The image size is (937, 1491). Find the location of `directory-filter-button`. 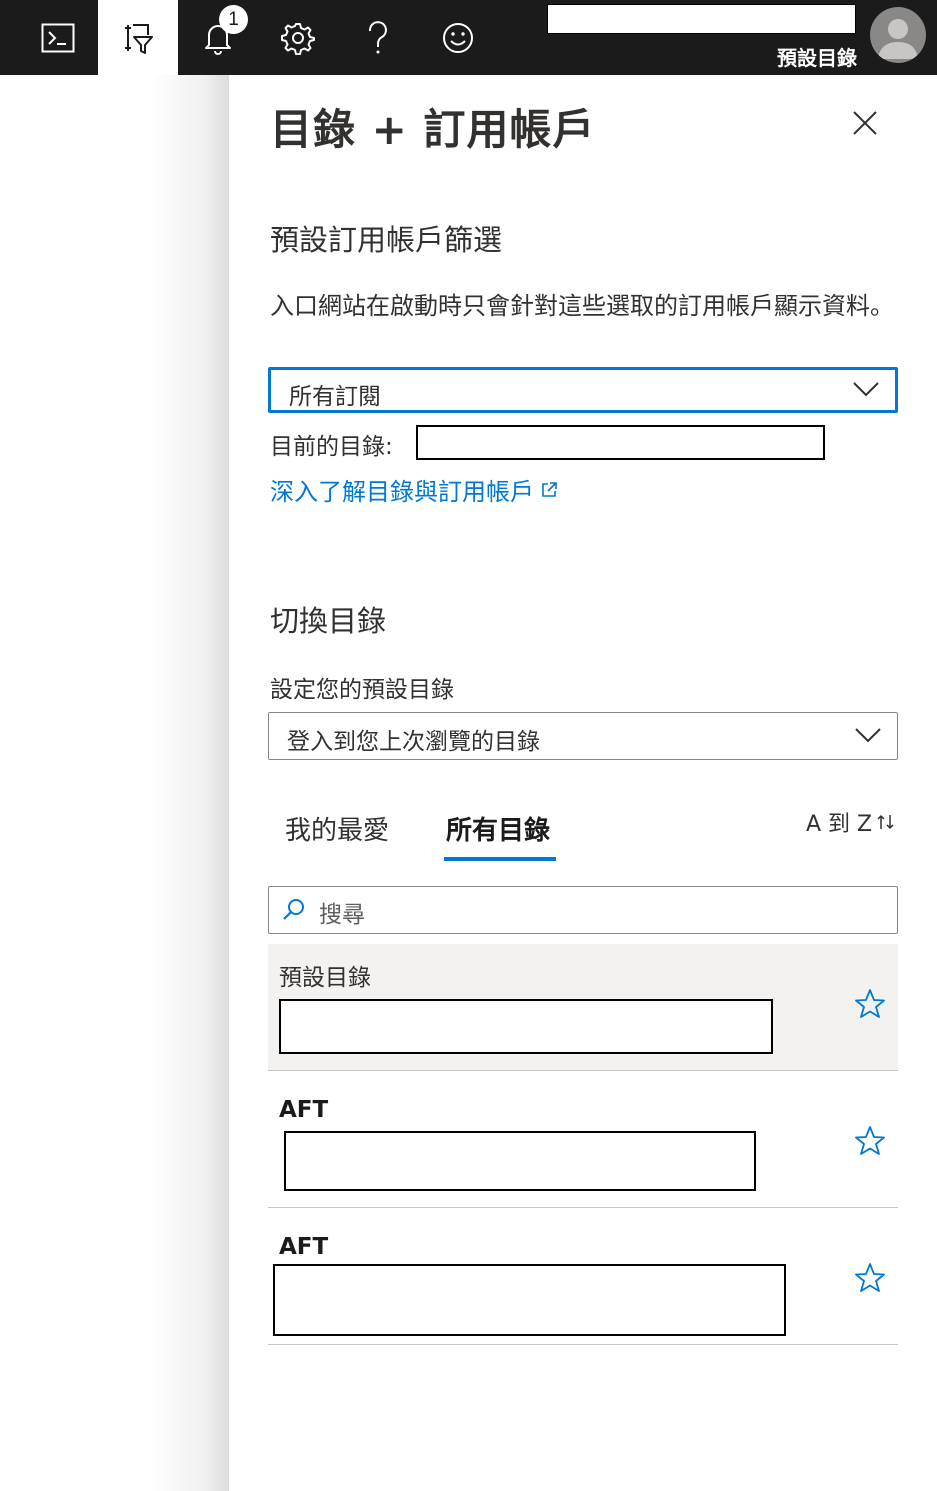

directory-filter-button is located at coordinates (138, 37).